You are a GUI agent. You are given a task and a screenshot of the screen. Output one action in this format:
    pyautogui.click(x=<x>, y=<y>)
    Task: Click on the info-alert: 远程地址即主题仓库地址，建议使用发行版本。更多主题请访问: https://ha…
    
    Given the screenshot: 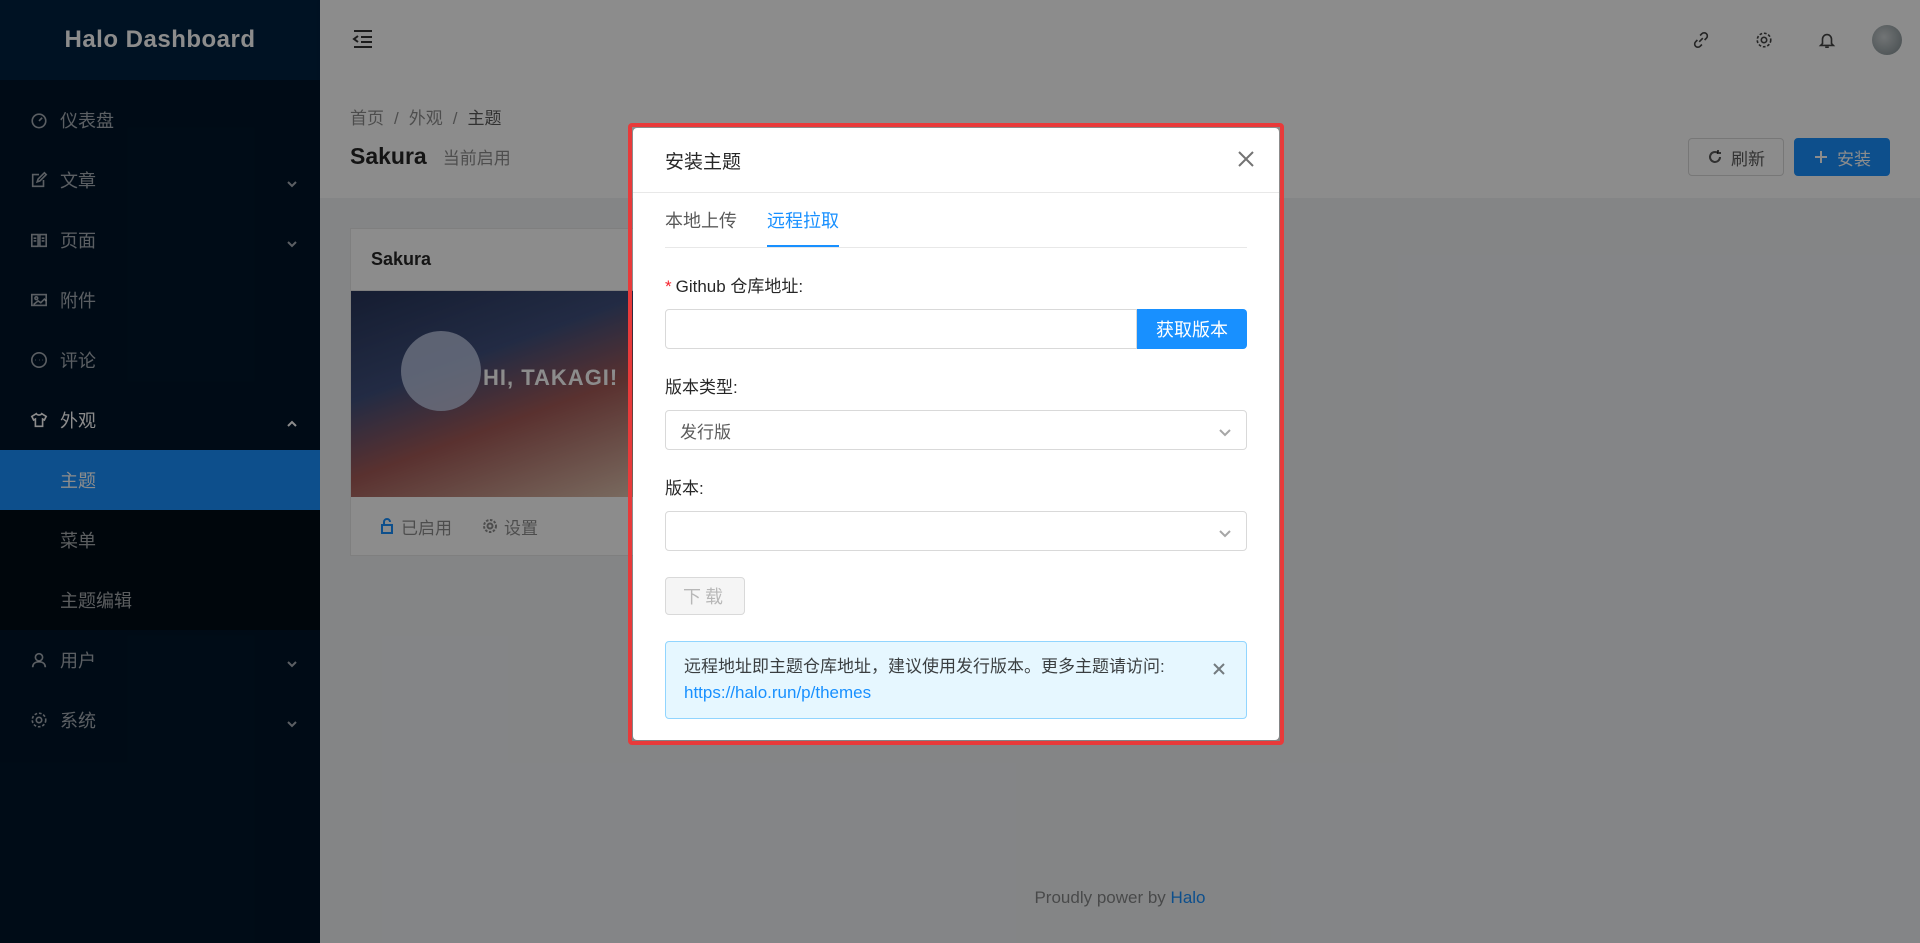 What is the action you would take?
    pyautogui.click(x=956, y=680)
    